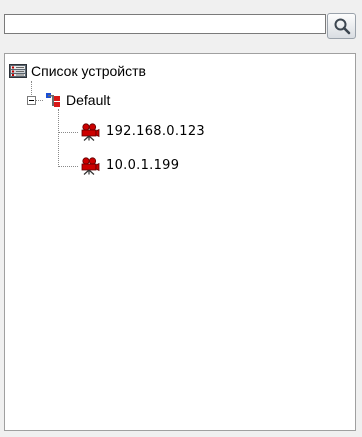  Describe the element at coordinates (156, 131) in the screenshot. I see `device-address-label: 192.168.0.123` at that location.